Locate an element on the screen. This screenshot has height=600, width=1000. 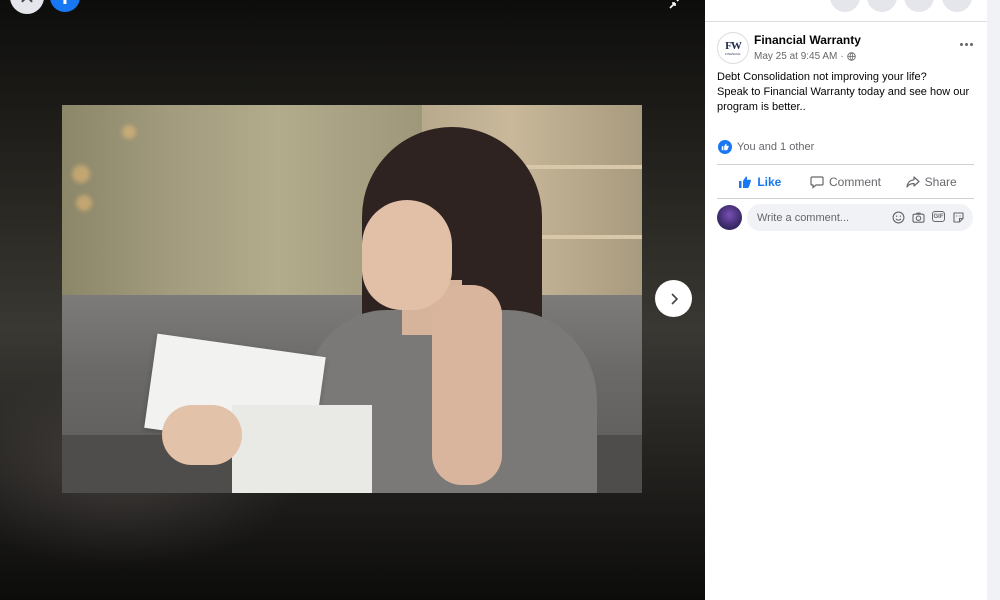
top-bar is located at coordinates (846, 11).